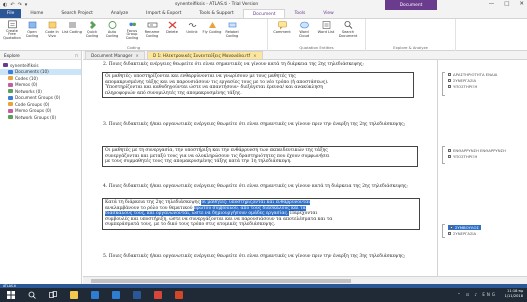  What do you see at coordinates (216, 13) in the screenshot?
I see `tab-tools-support: Tools & Support` at bounding box center [216, 13].